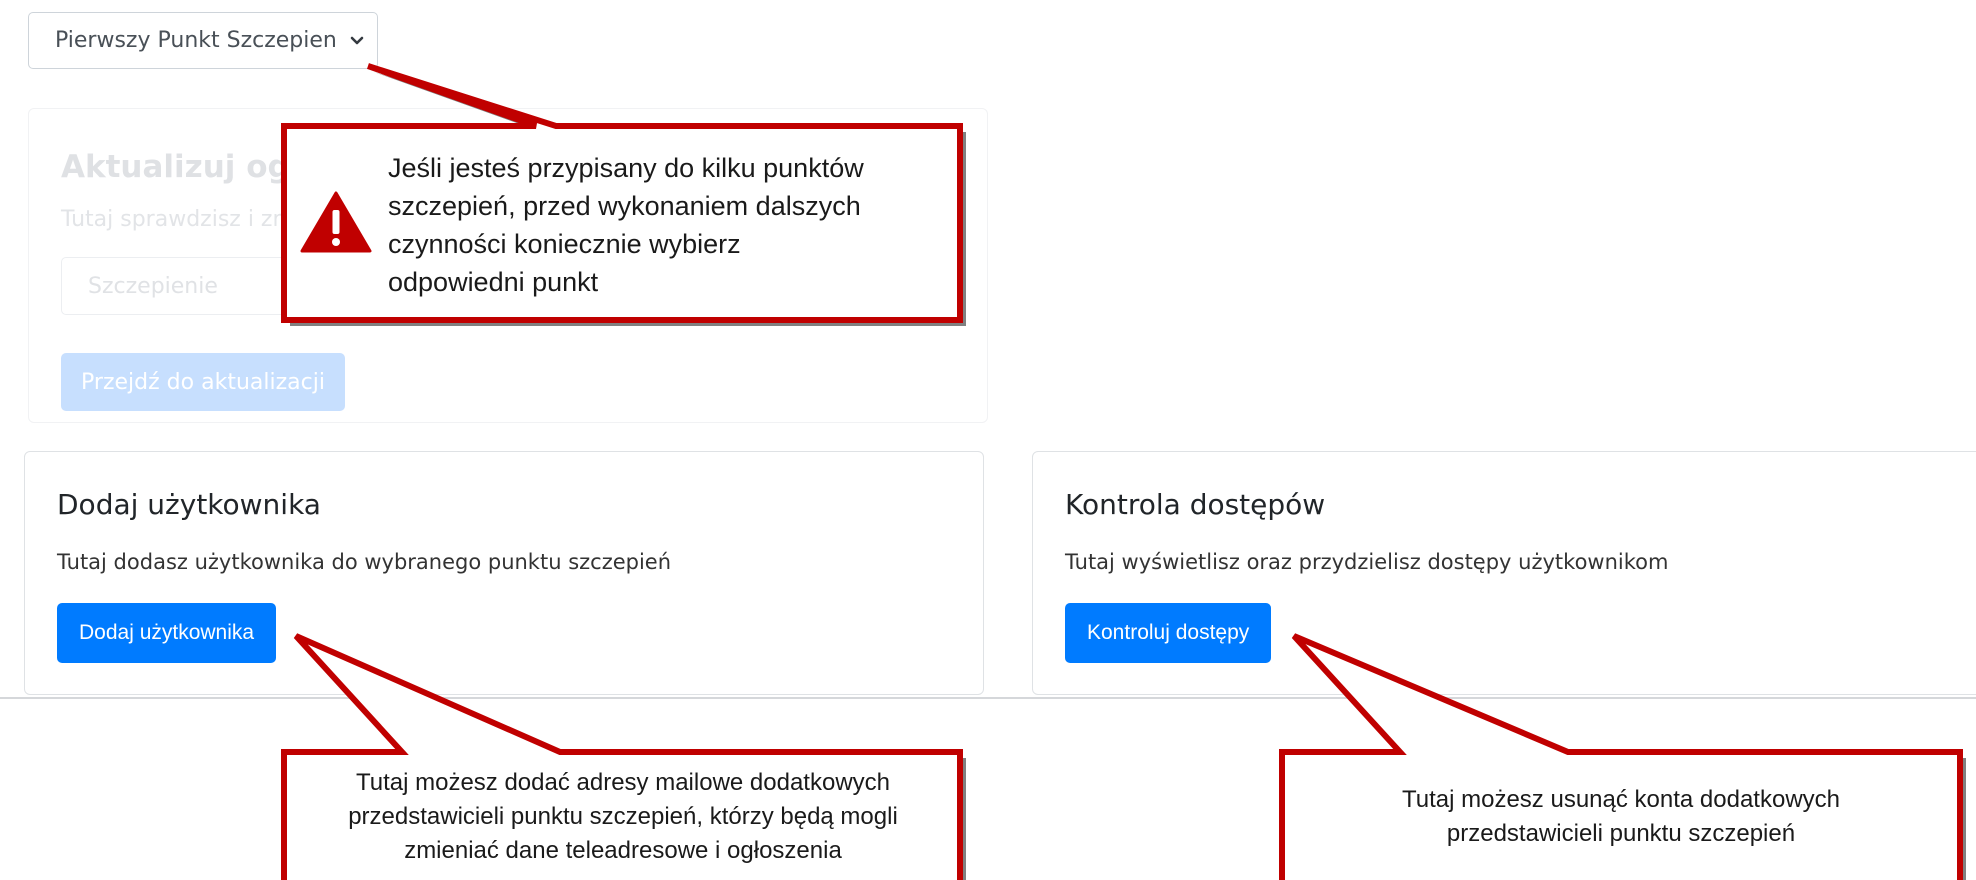 The width and height of the screenshot is (1976, 880). I want to click on warning-icon, so click(336, 222).